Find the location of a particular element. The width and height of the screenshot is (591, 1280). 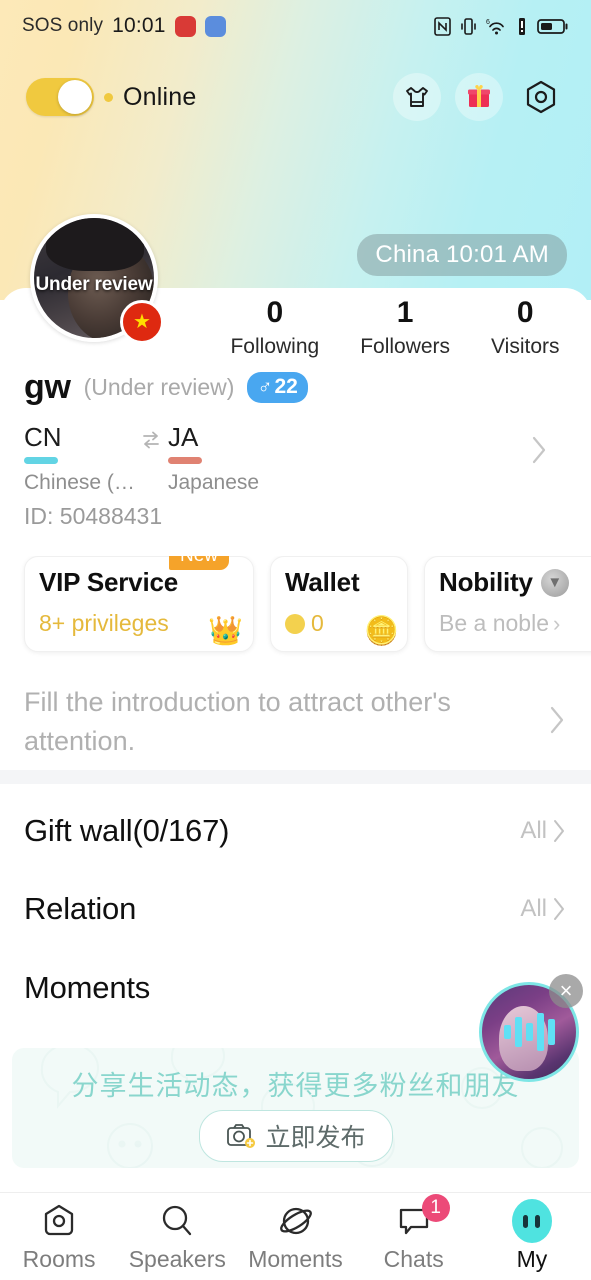

planet-icon is located at coordinates (296, 1221).